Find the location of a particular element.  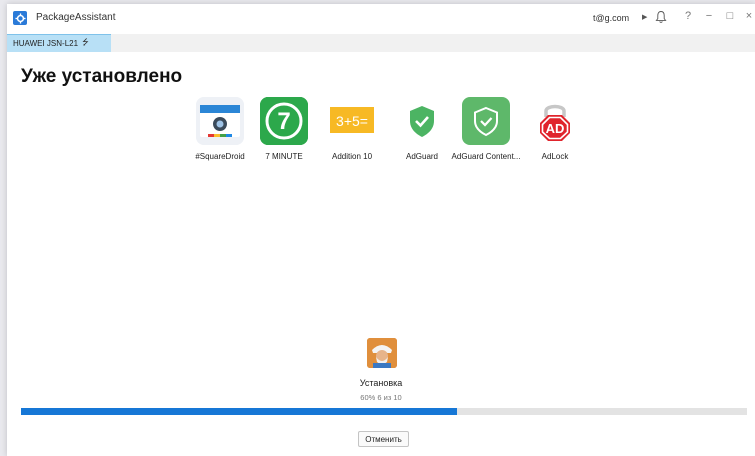

app-item-7-minute: 7 7 MINUTE is located at coordinates (284, 129).